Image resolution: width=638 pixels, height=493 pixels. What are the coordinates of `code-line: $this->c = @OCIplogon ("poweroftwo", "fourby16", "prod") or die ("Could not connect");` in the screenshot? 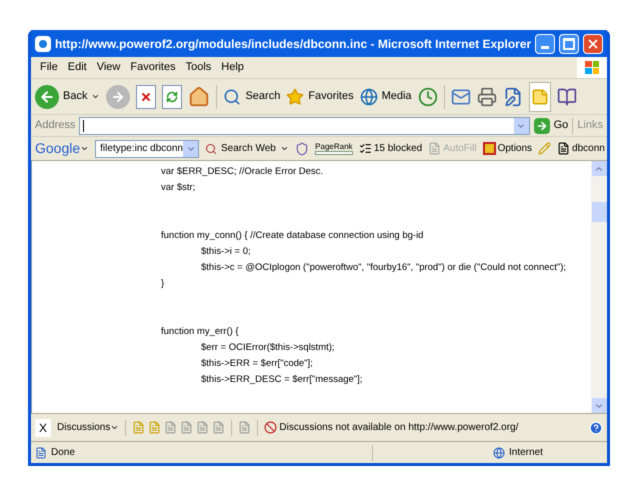 It's located at (384, 268).